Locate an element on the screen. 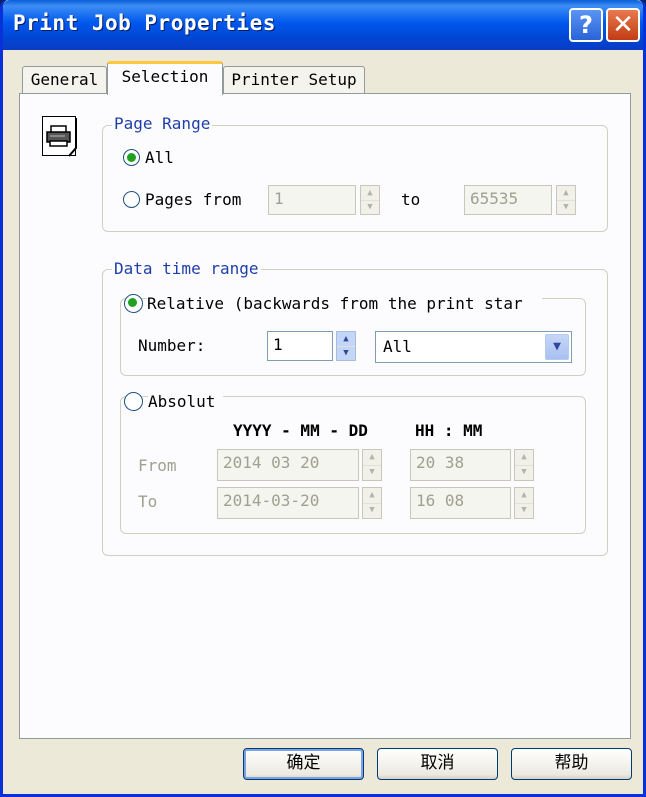 The width and height of the screenshot is (646, 797). pages-to-label: to is located at coordinates (411, 199).